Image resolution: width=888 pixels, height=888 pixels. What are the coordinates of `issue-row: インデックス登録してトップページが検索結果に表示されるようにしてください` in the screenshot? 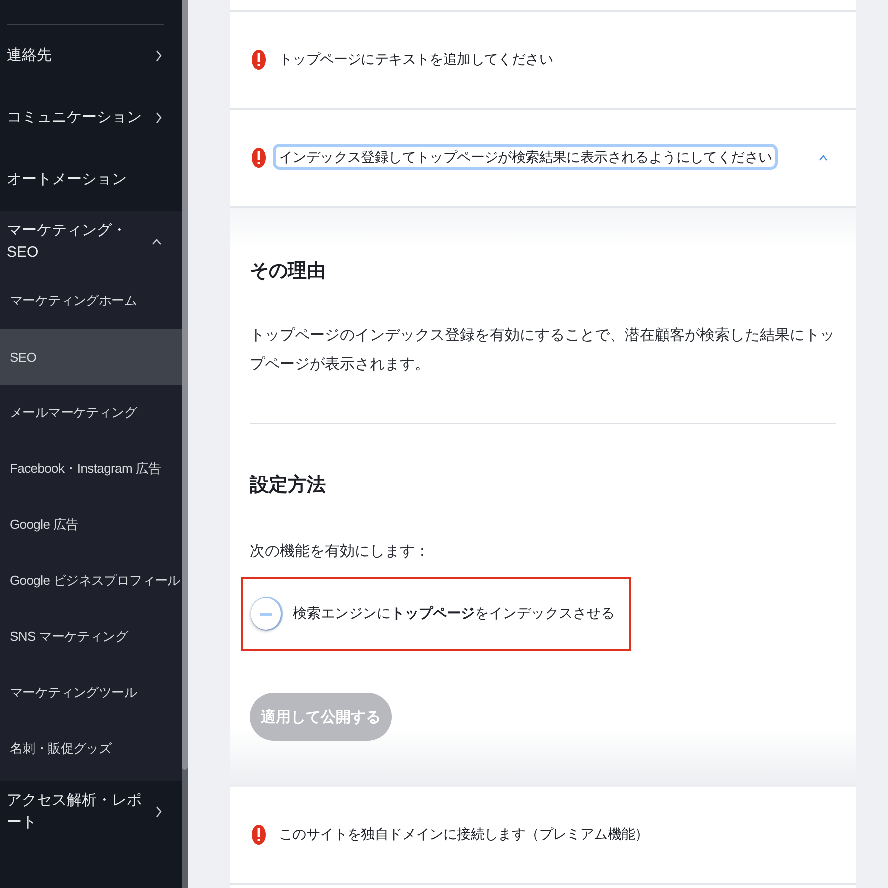 It's located at (543, 159).